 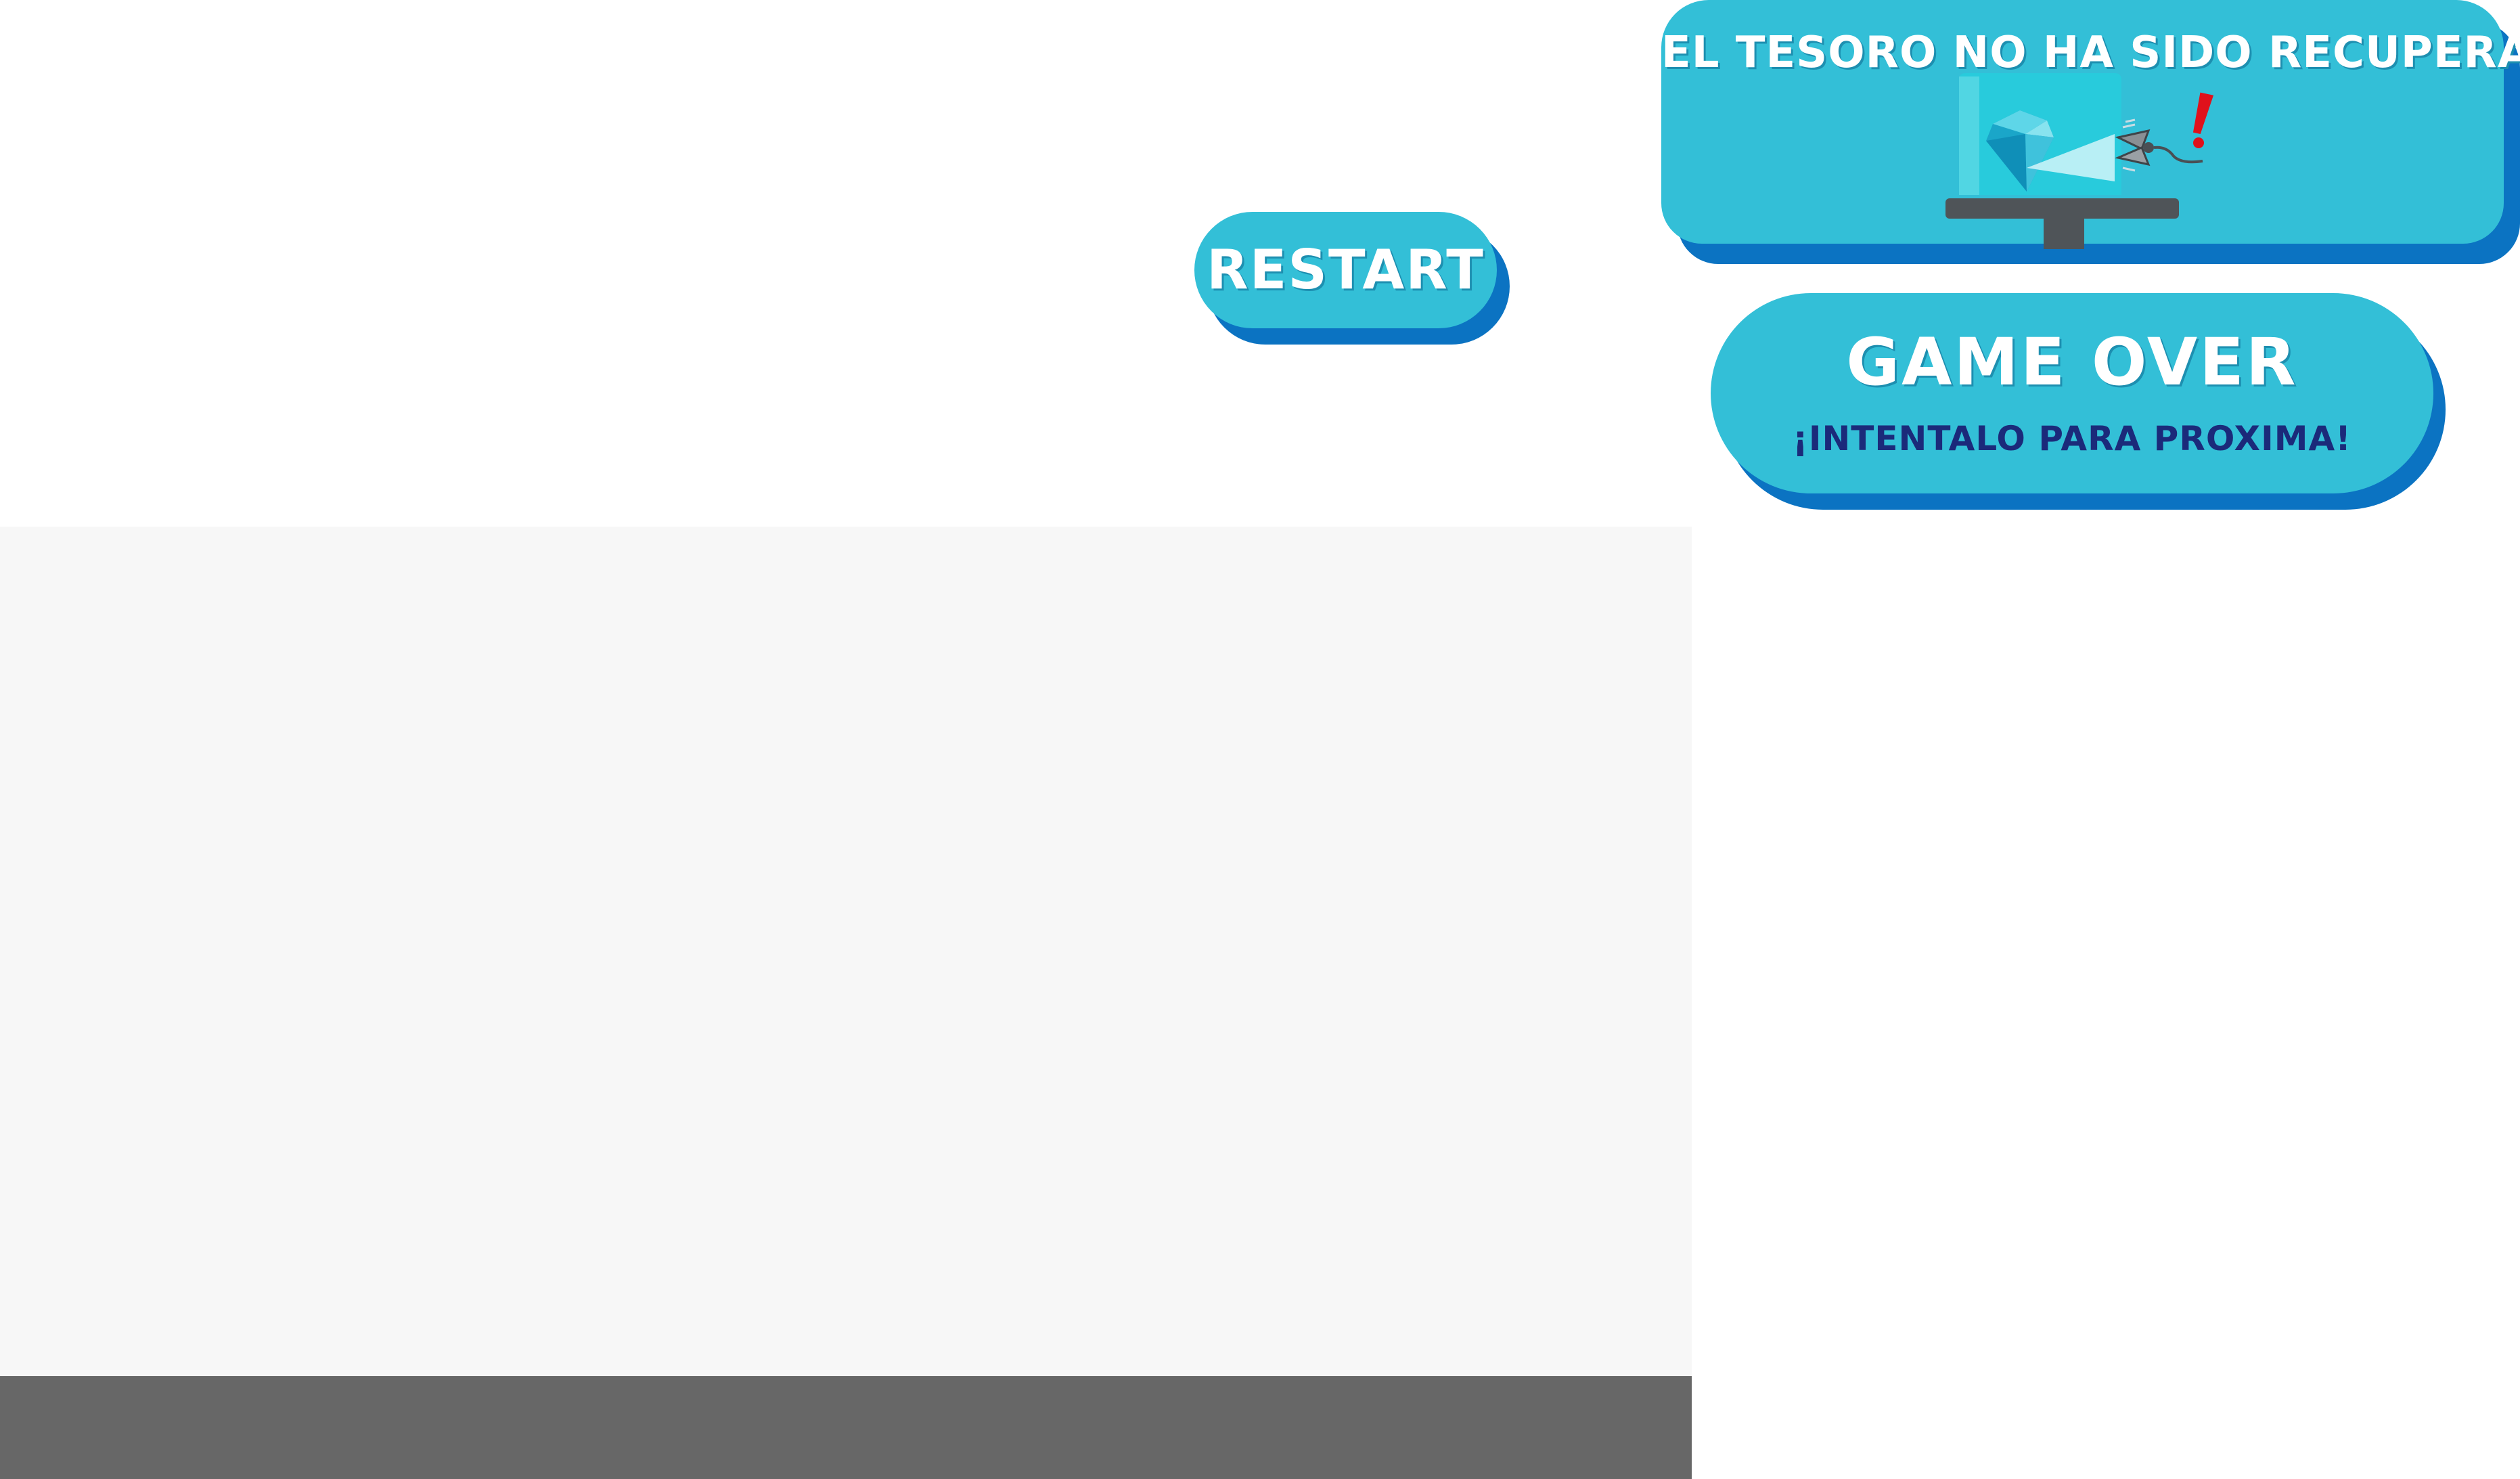 What do you see at coordinates (2090, 53) in the screenshot?
I see `treasure-status-title: El tesoro no ha sido recuperado` at bounding box center [2090, 53].